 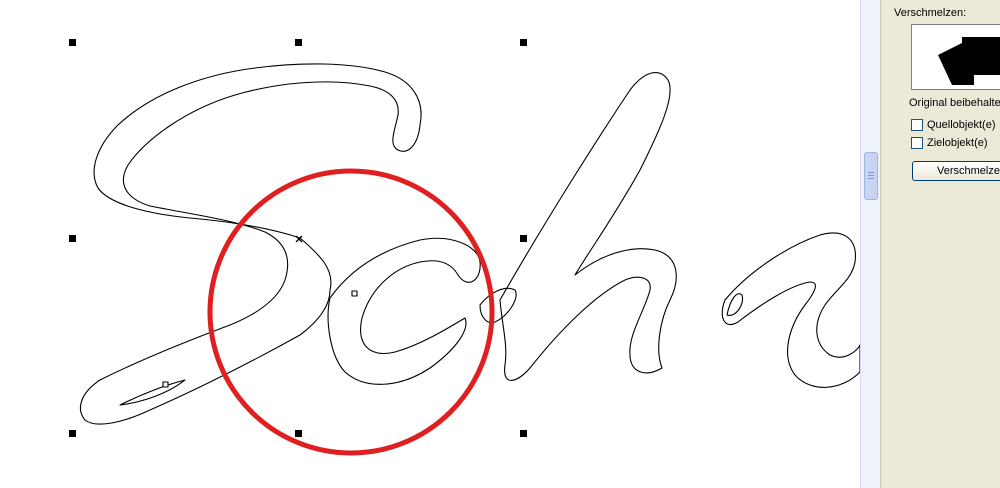 What do you see at coordinates (969, 61) in the screenshot?
I see `merge-arrow-icon` at bounding box center [969, 61].